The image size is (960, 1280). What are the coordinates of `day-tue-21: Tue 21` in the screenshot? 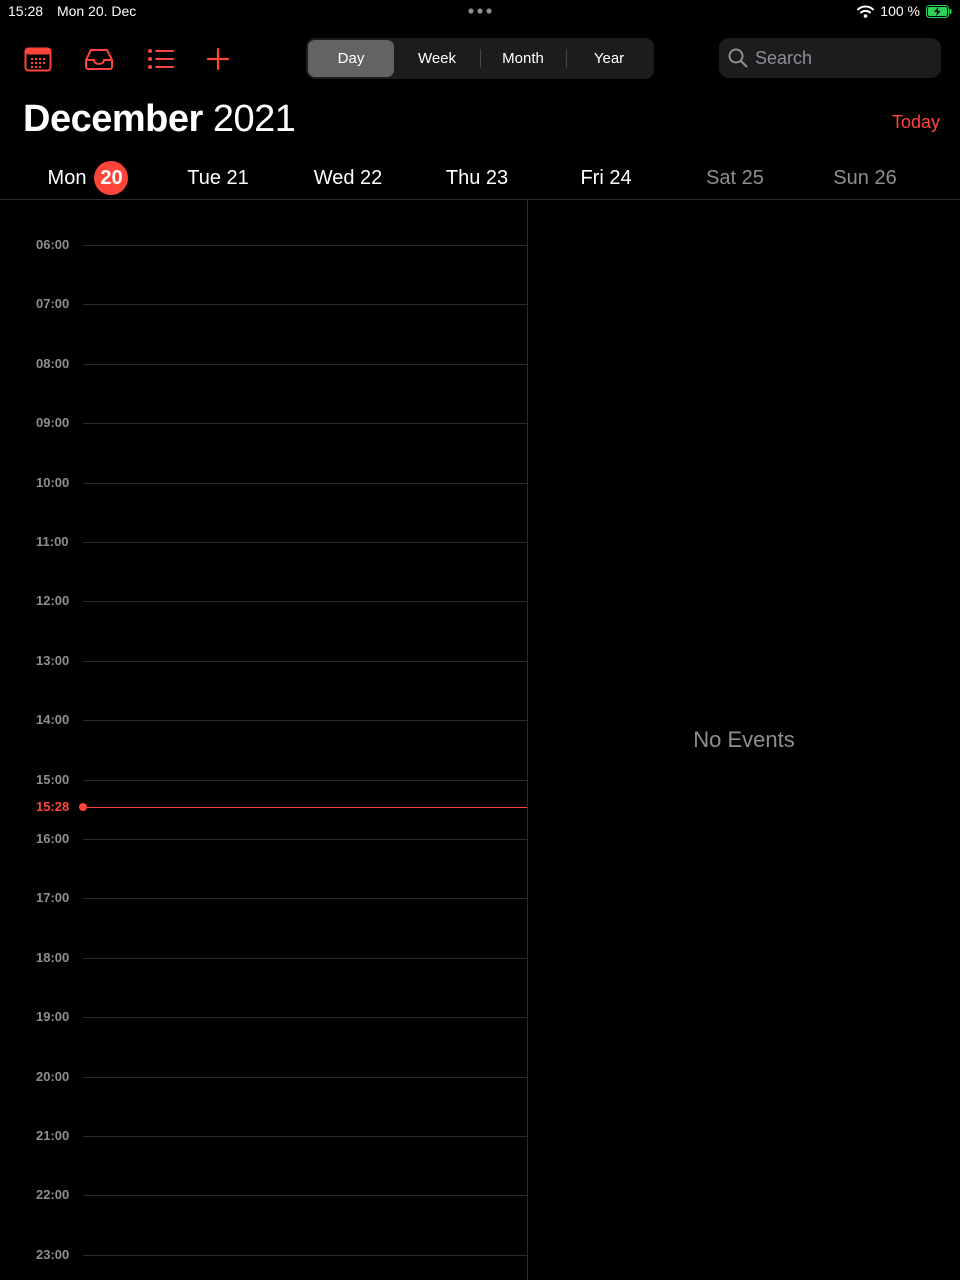 It's located at (218, 178).